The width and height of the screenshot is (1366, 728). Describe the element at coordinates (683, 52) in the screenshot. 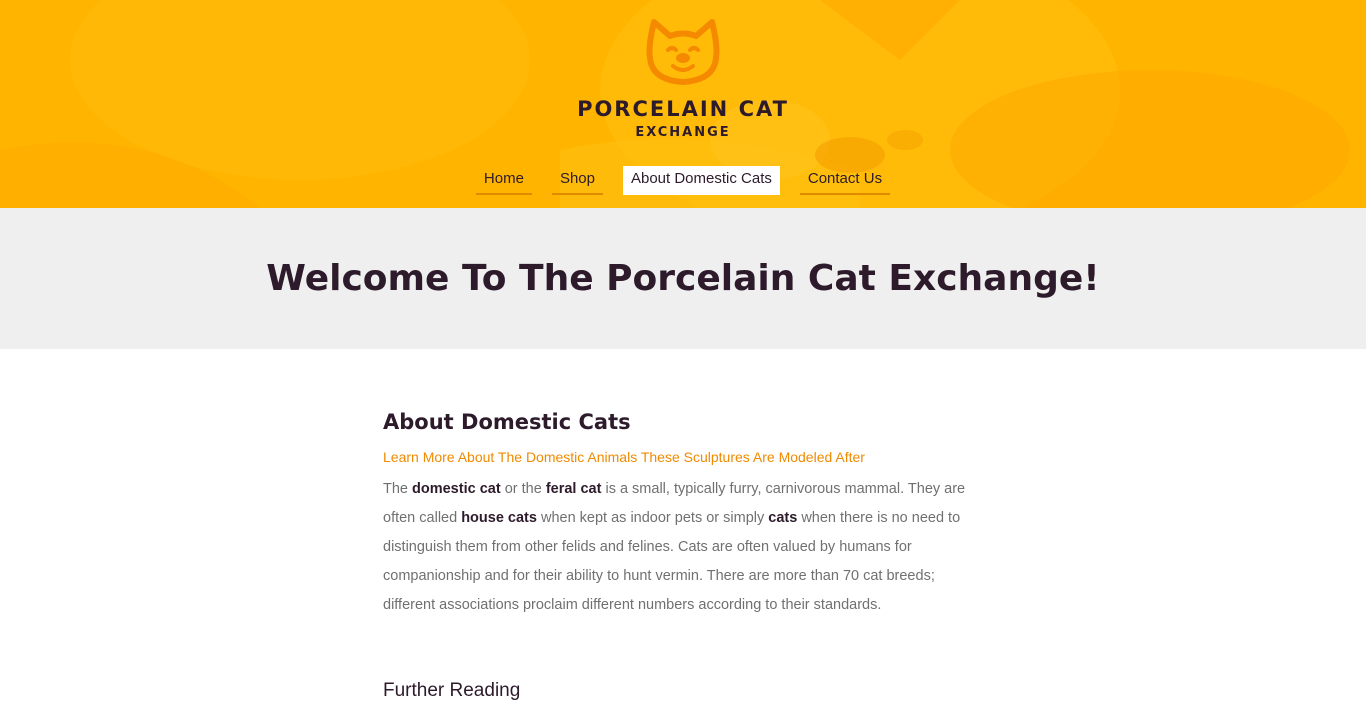

I see `cat-face-icon` at that location.